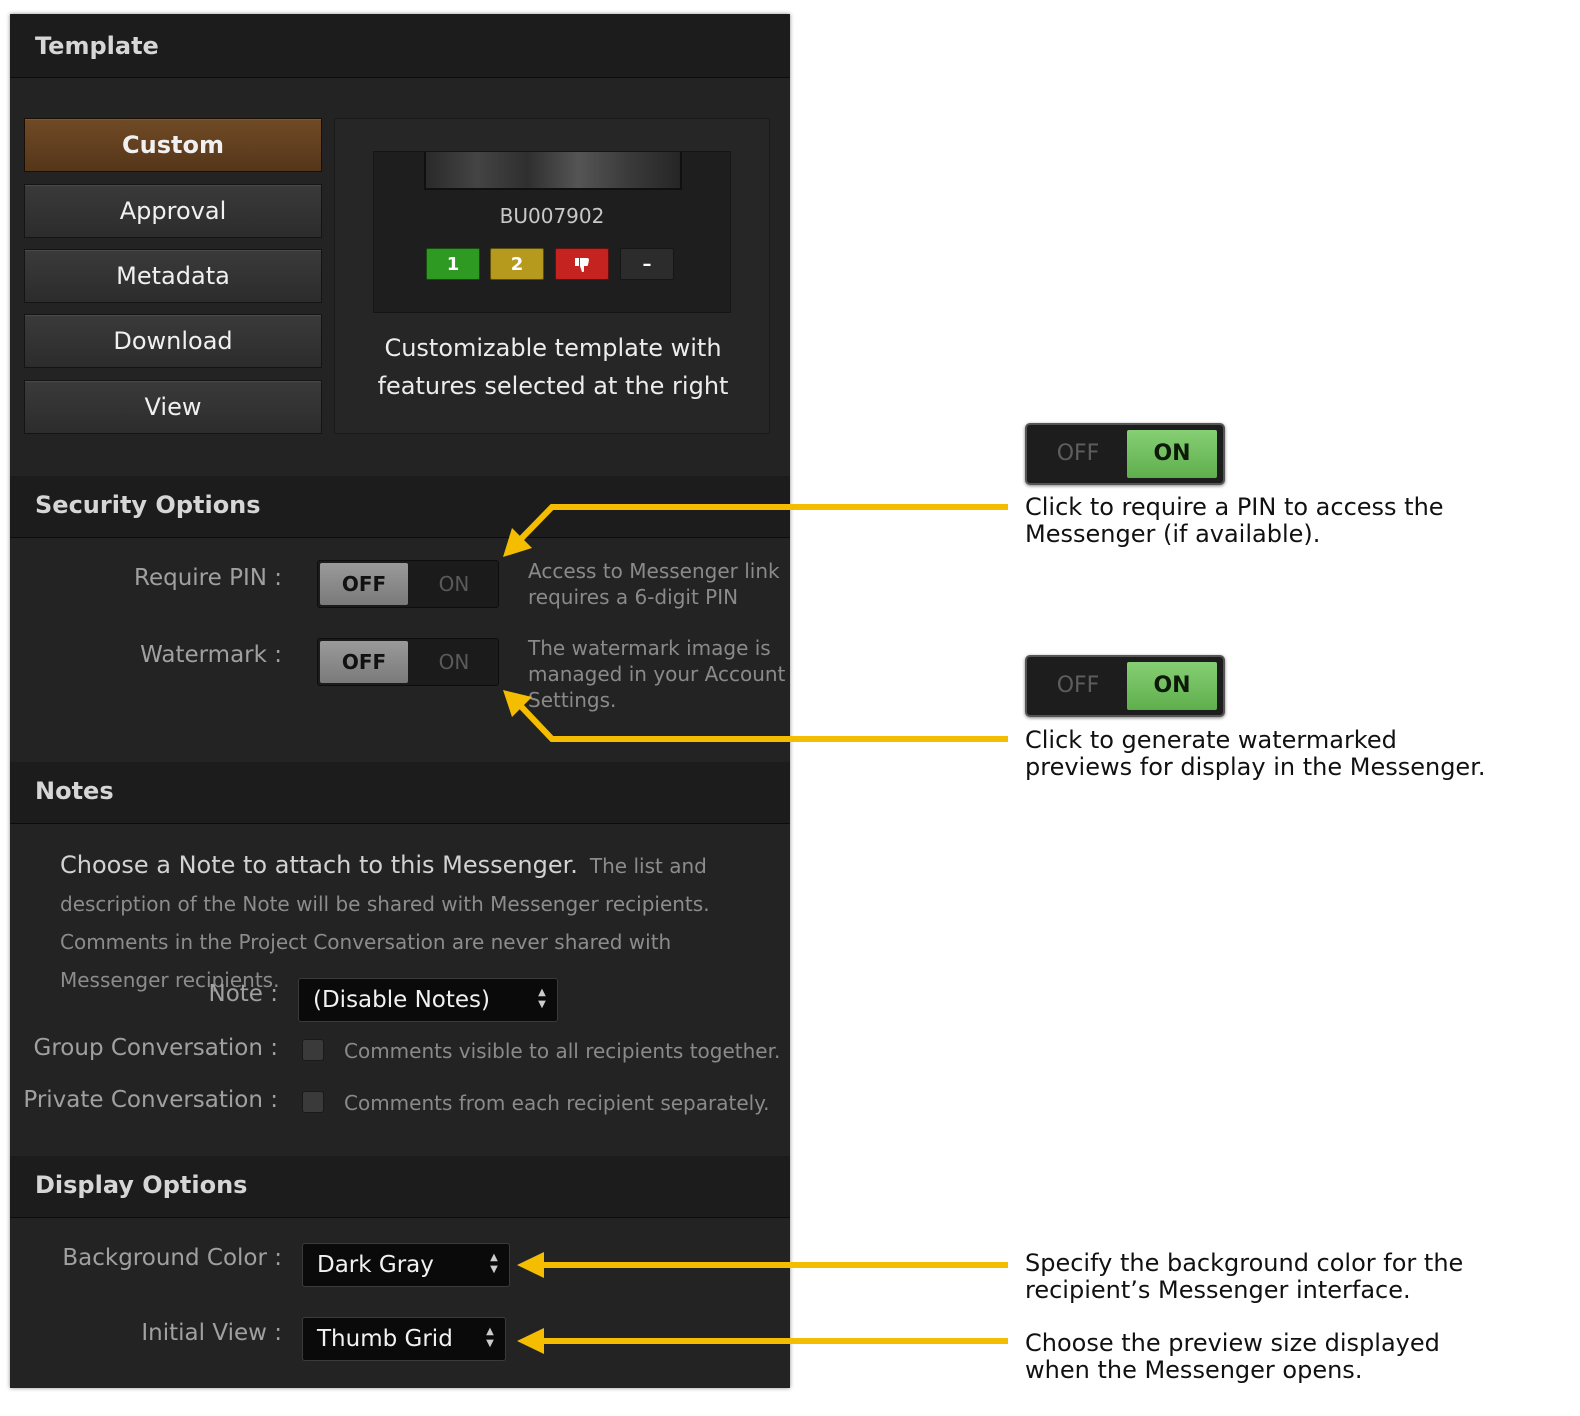  I want to click on watermark-arrow-line, so click(760, 719).